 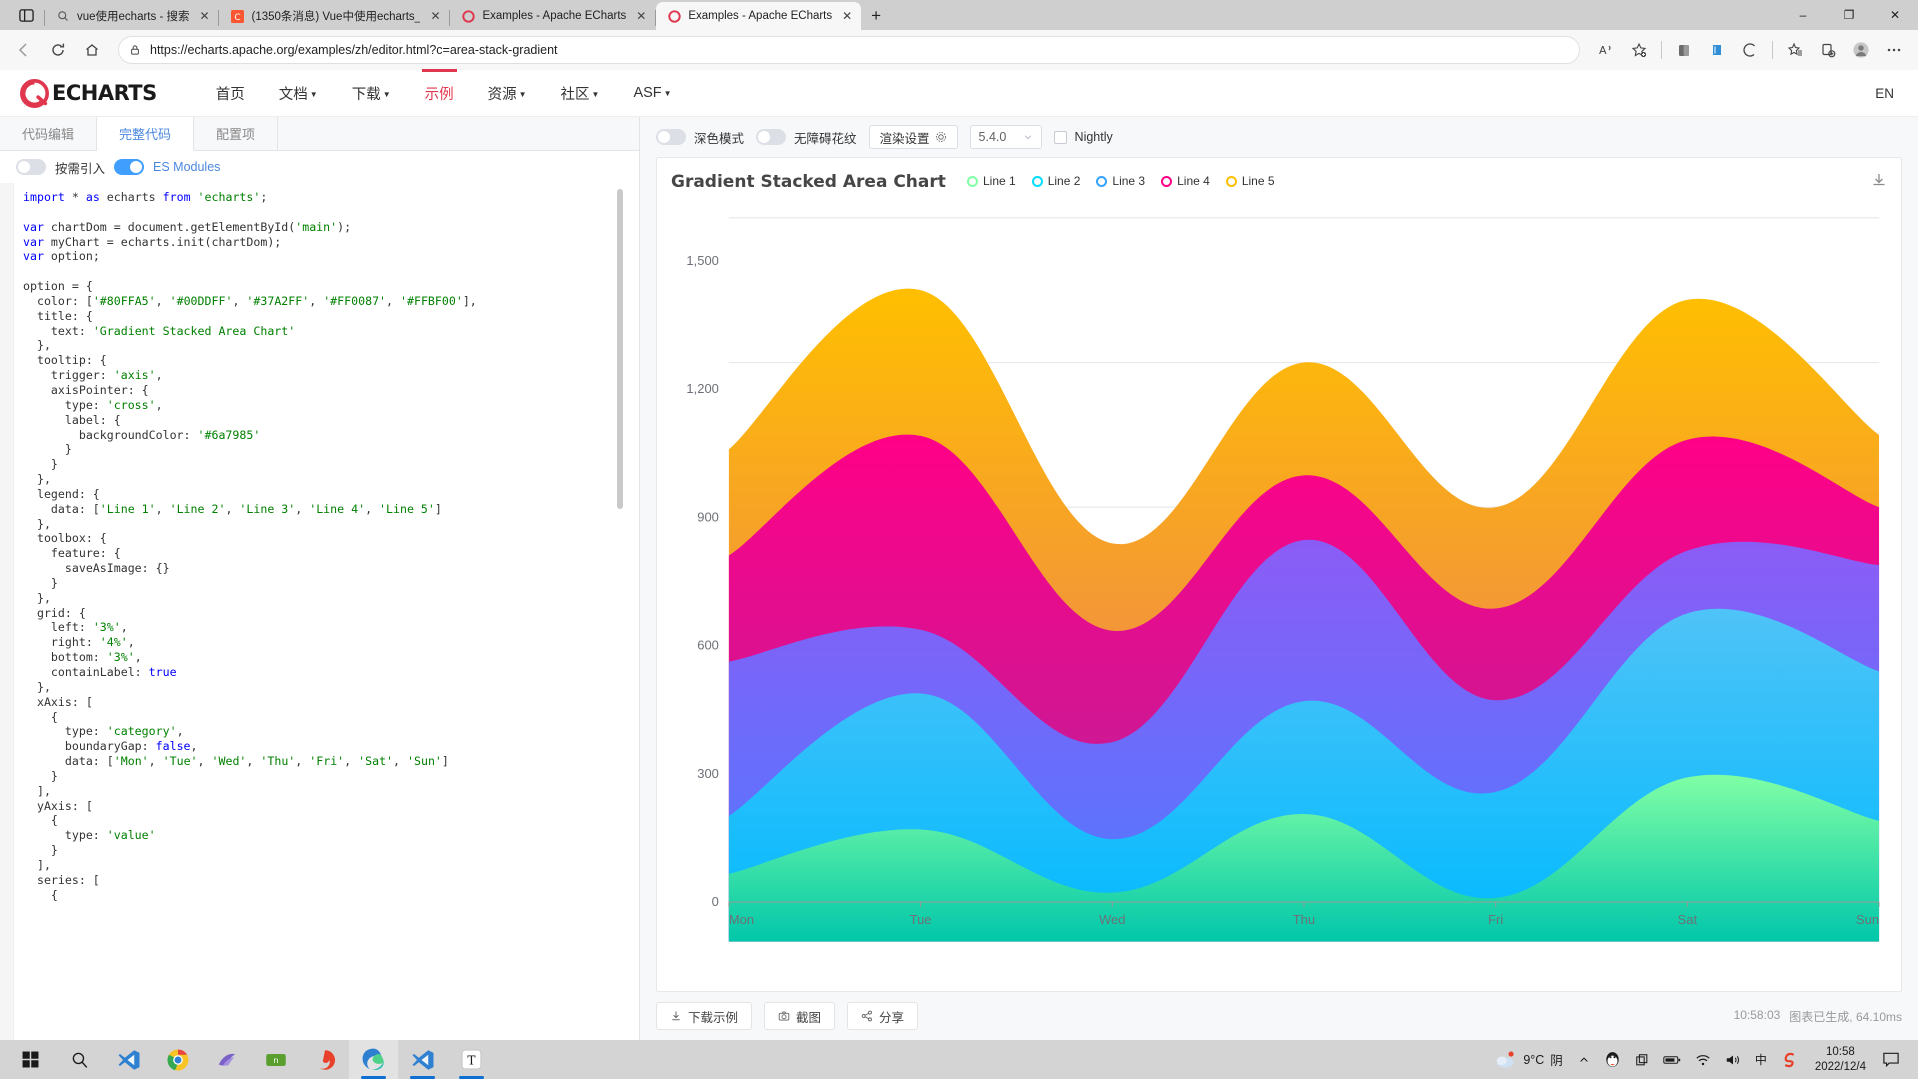 What do you see at coordinates (1055, 181) in the screenshot?
I see `legend-item-line-2: Line 2` at bounding box center [1055, 181].